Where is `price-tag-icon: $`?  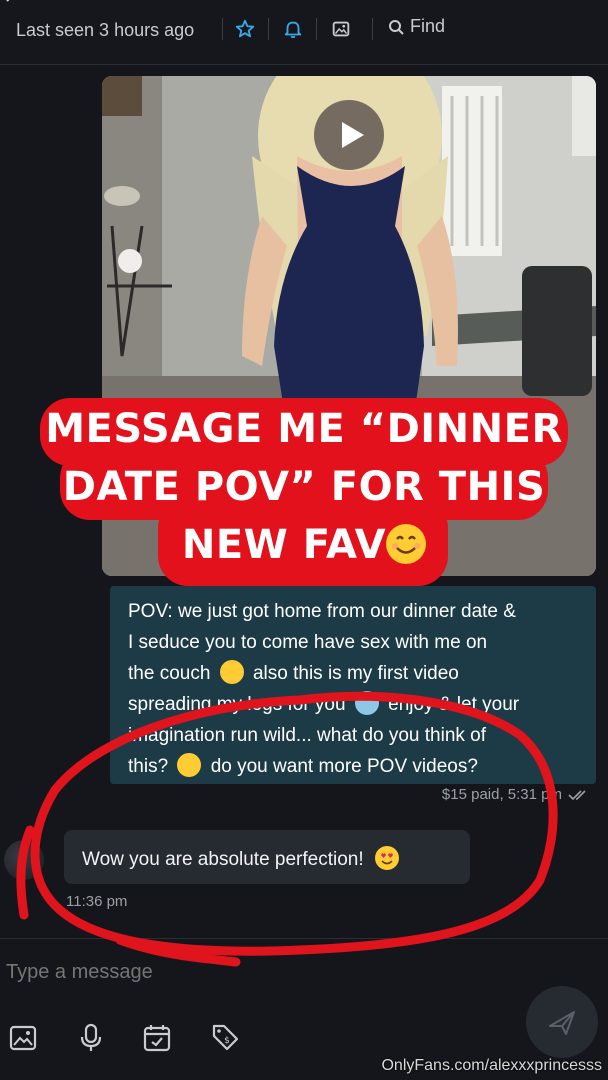
price-tag-icon: $ is located at coordinates (225, 1038).